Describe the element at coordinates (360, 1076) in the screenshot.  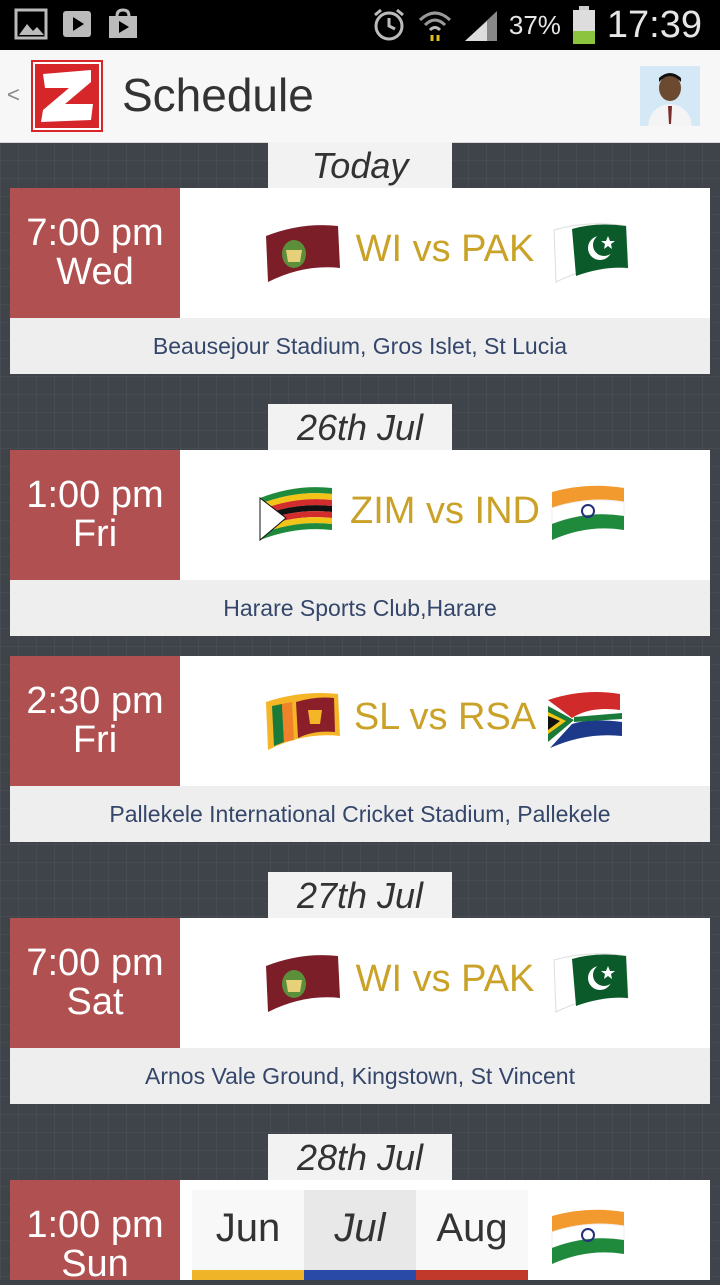
I see `venue: Arnos Vale Ground, Kingstown, St Vincent` at that location.